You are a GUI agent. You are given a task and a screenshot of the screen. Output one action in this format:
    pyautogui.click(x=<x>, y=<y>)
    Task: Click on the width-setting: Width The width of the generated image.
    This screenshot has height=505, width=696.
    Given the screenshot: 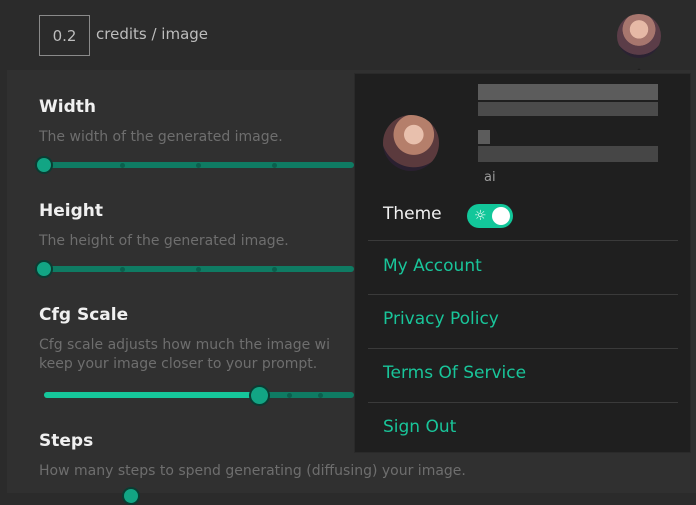 What is the action you would take?
    pyautogui.click(x=161, y=121)
    